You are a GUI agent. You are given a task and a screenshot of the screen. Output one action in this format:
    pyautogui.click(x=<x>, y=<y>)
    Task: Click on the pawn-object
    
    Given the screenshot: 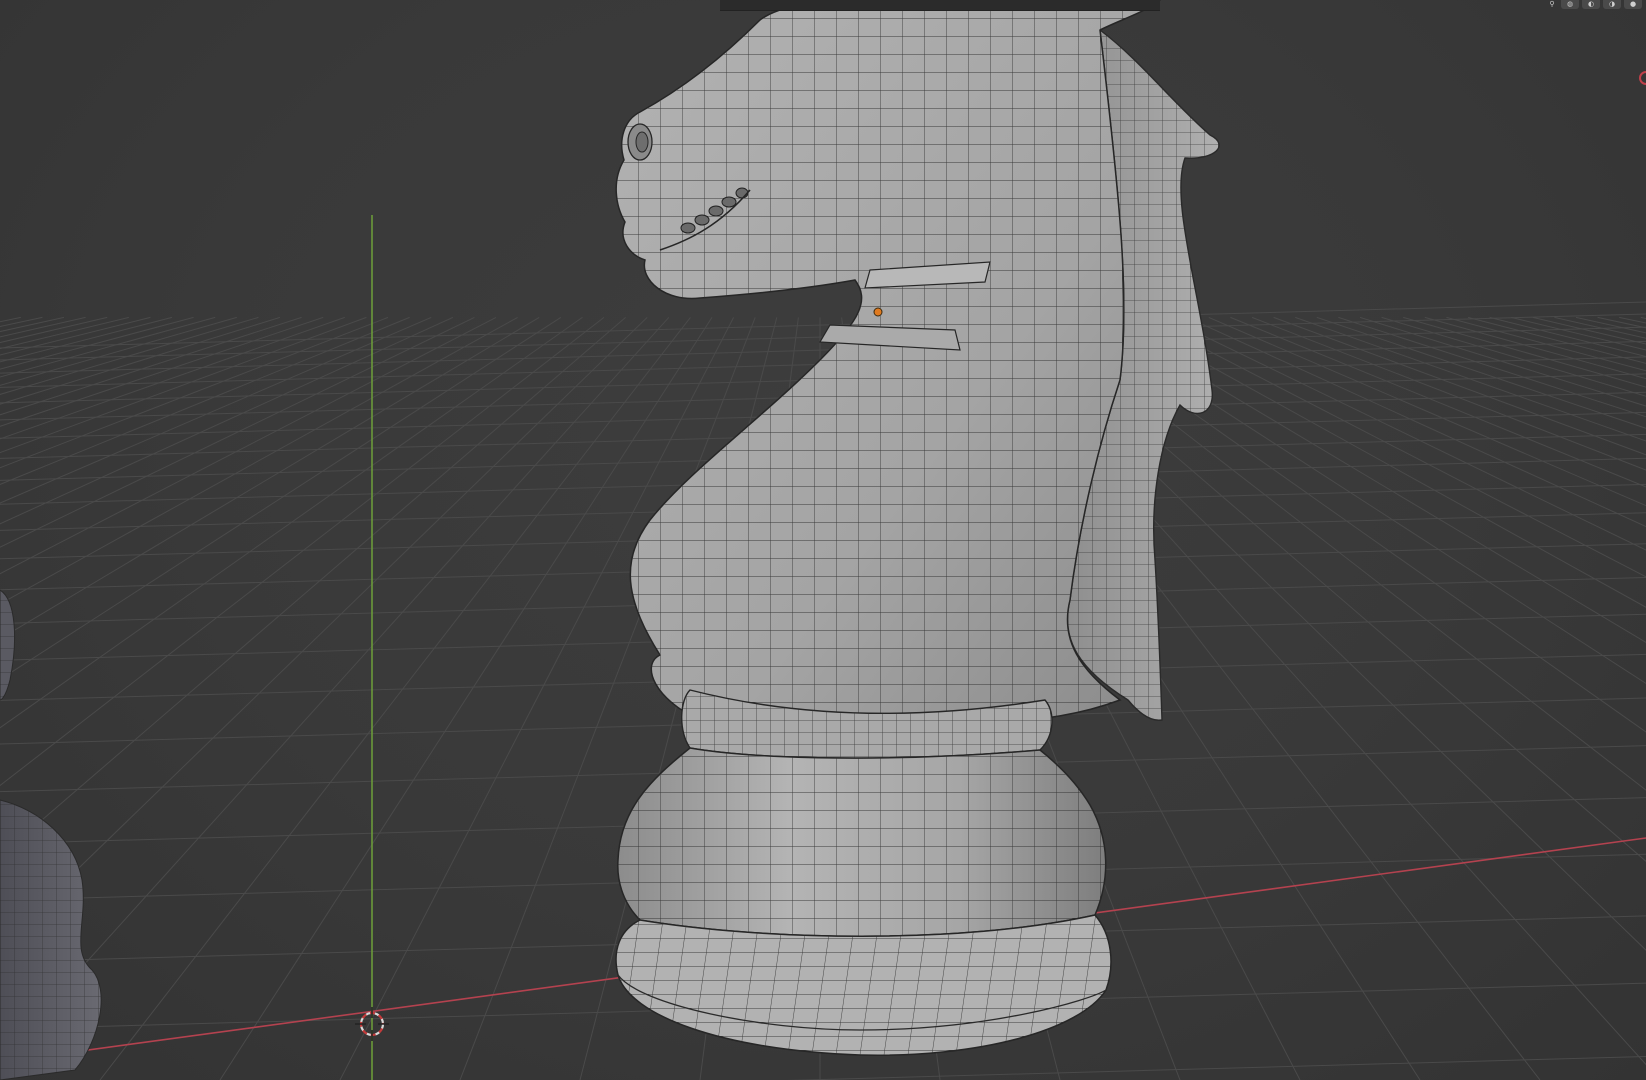 What is the action you would take?
    pyautogui.click(x=51, y=834)
    